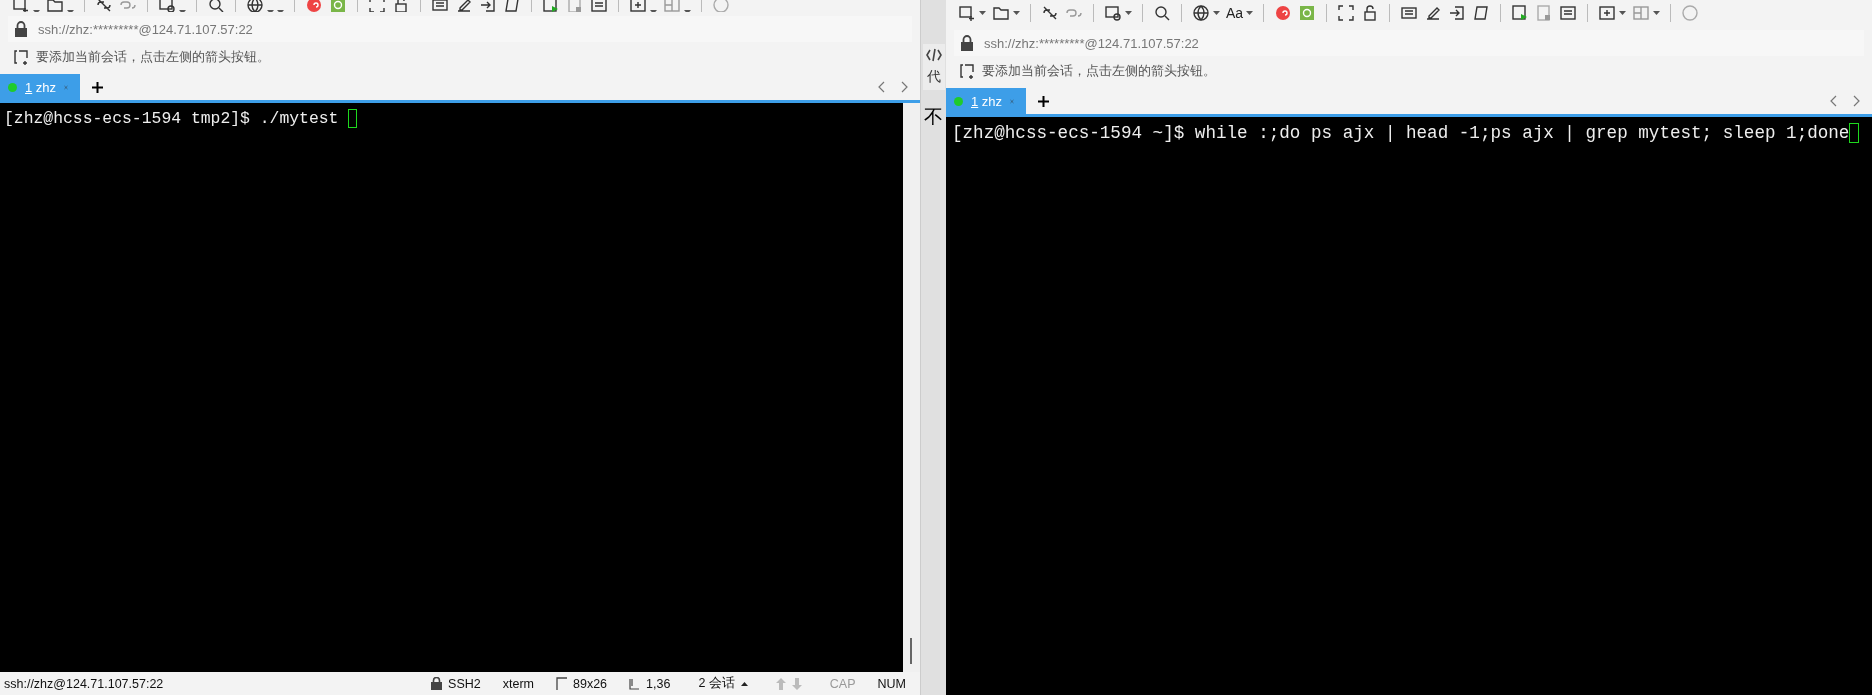 This screenshot has width=1872, height=695. Describe the element at coordinates (1346, 13) in the screenshot. I see `expand-icon` at that location.